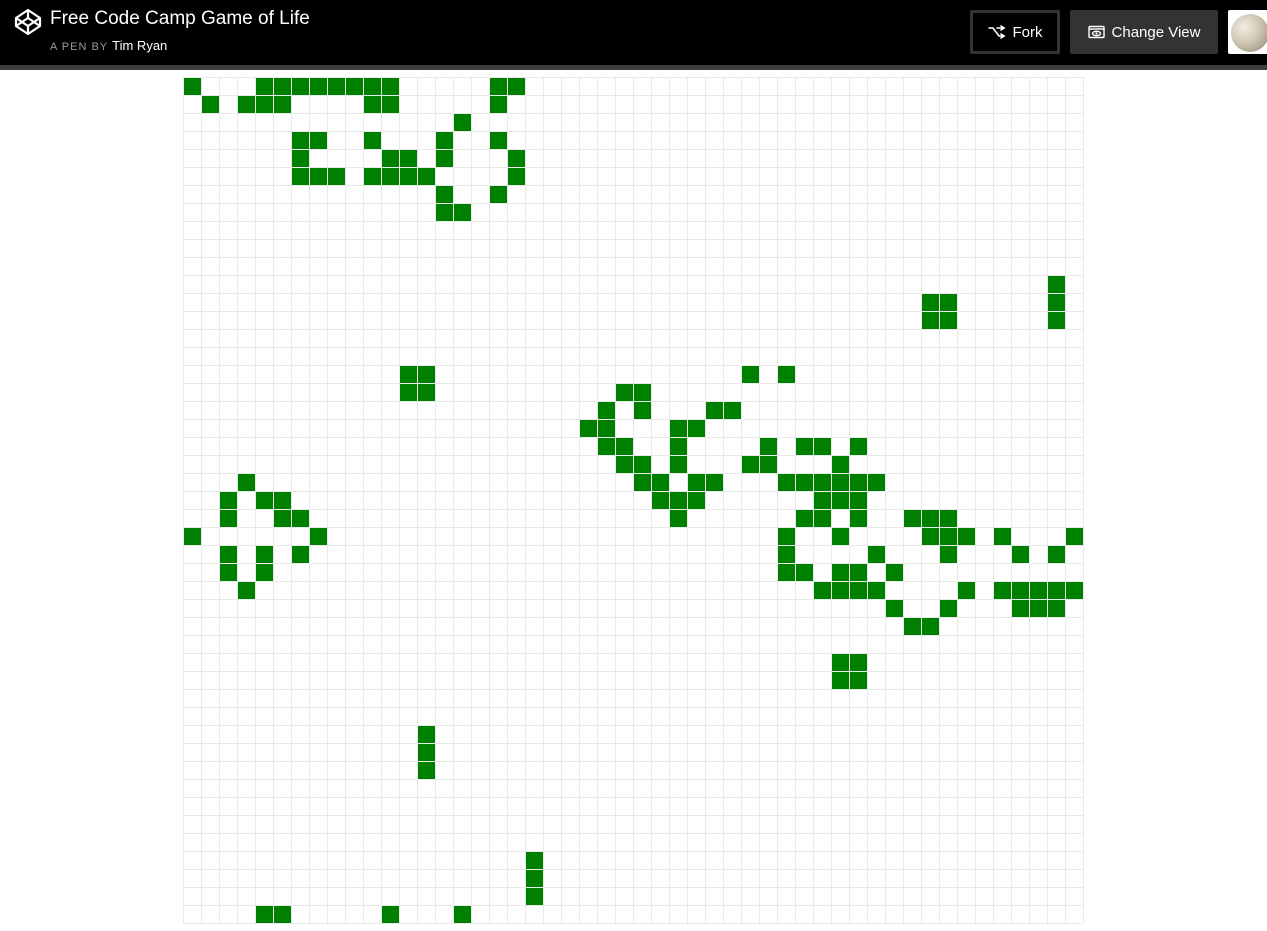 The image size is (1267, 931). Describe the element at coordinates (1144, 32) in the screenshot. I see `change-view-button: Change View` at that location.